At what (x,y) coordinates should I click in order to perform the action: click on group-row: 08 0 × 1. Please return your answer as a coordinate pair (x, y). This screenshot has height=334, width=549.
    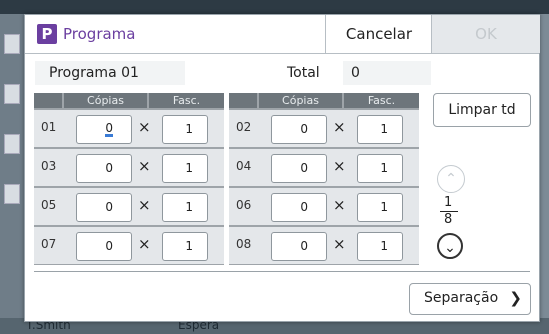
    Looking at the image, I should click on (324, 245).